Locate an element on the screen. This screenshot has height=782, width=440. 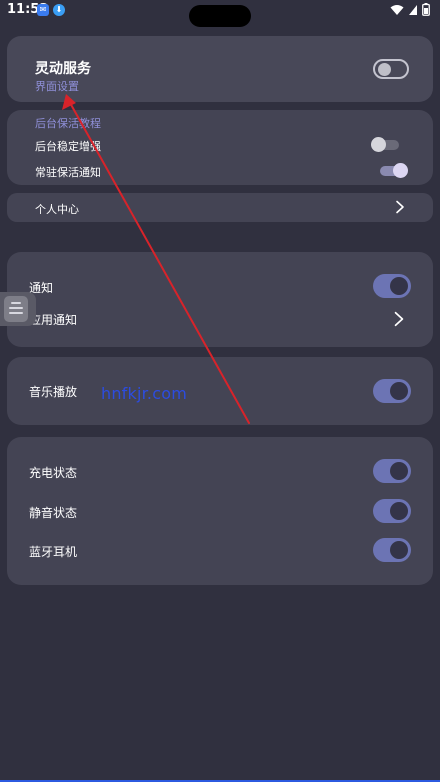
silent-status-label: 静音状态 is located at coordinates (53, 513).